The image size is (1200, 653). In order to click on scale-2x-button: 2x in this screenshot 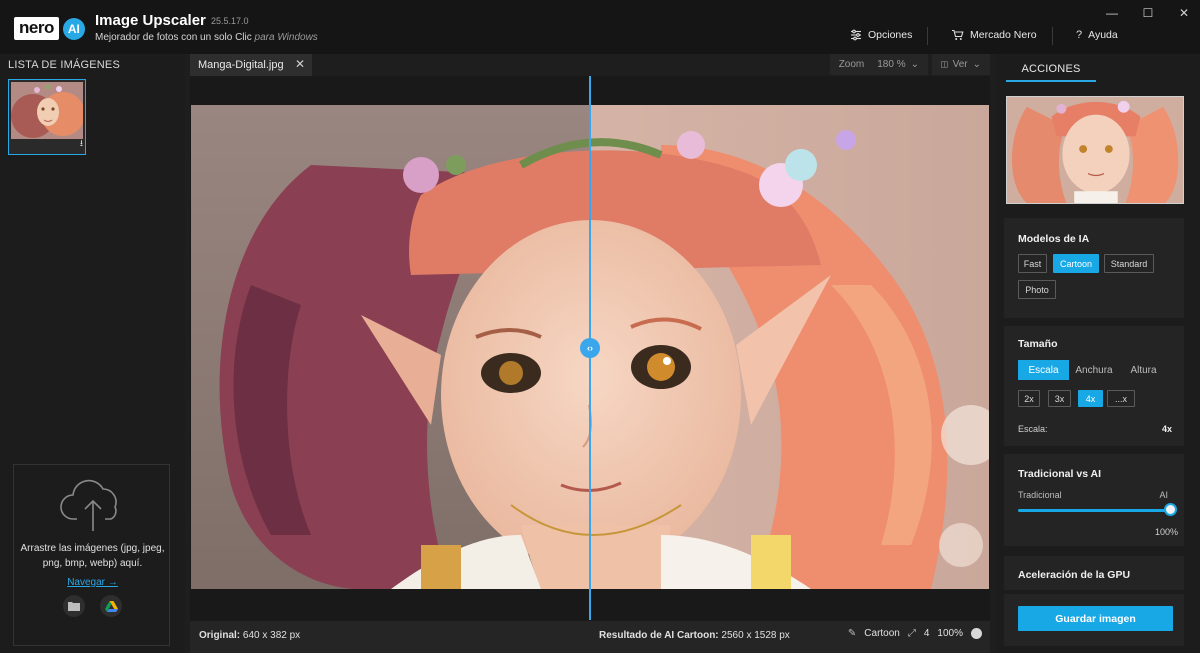, I will do `click(1029, 398)`.